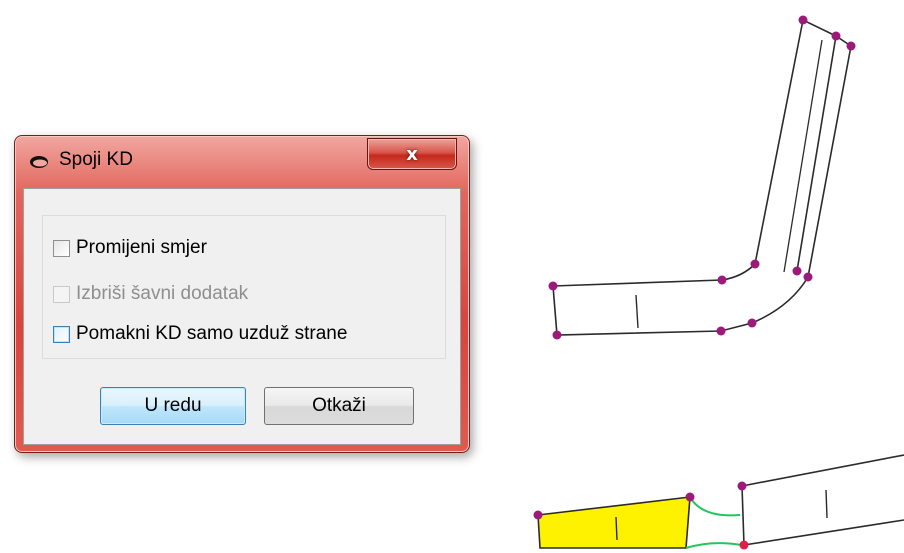  What do you see at coordinates (212, 333) in the screenshot?
I see `option-label: Pomakni KD samo uzduž strane` at bounding box center [212, 333].